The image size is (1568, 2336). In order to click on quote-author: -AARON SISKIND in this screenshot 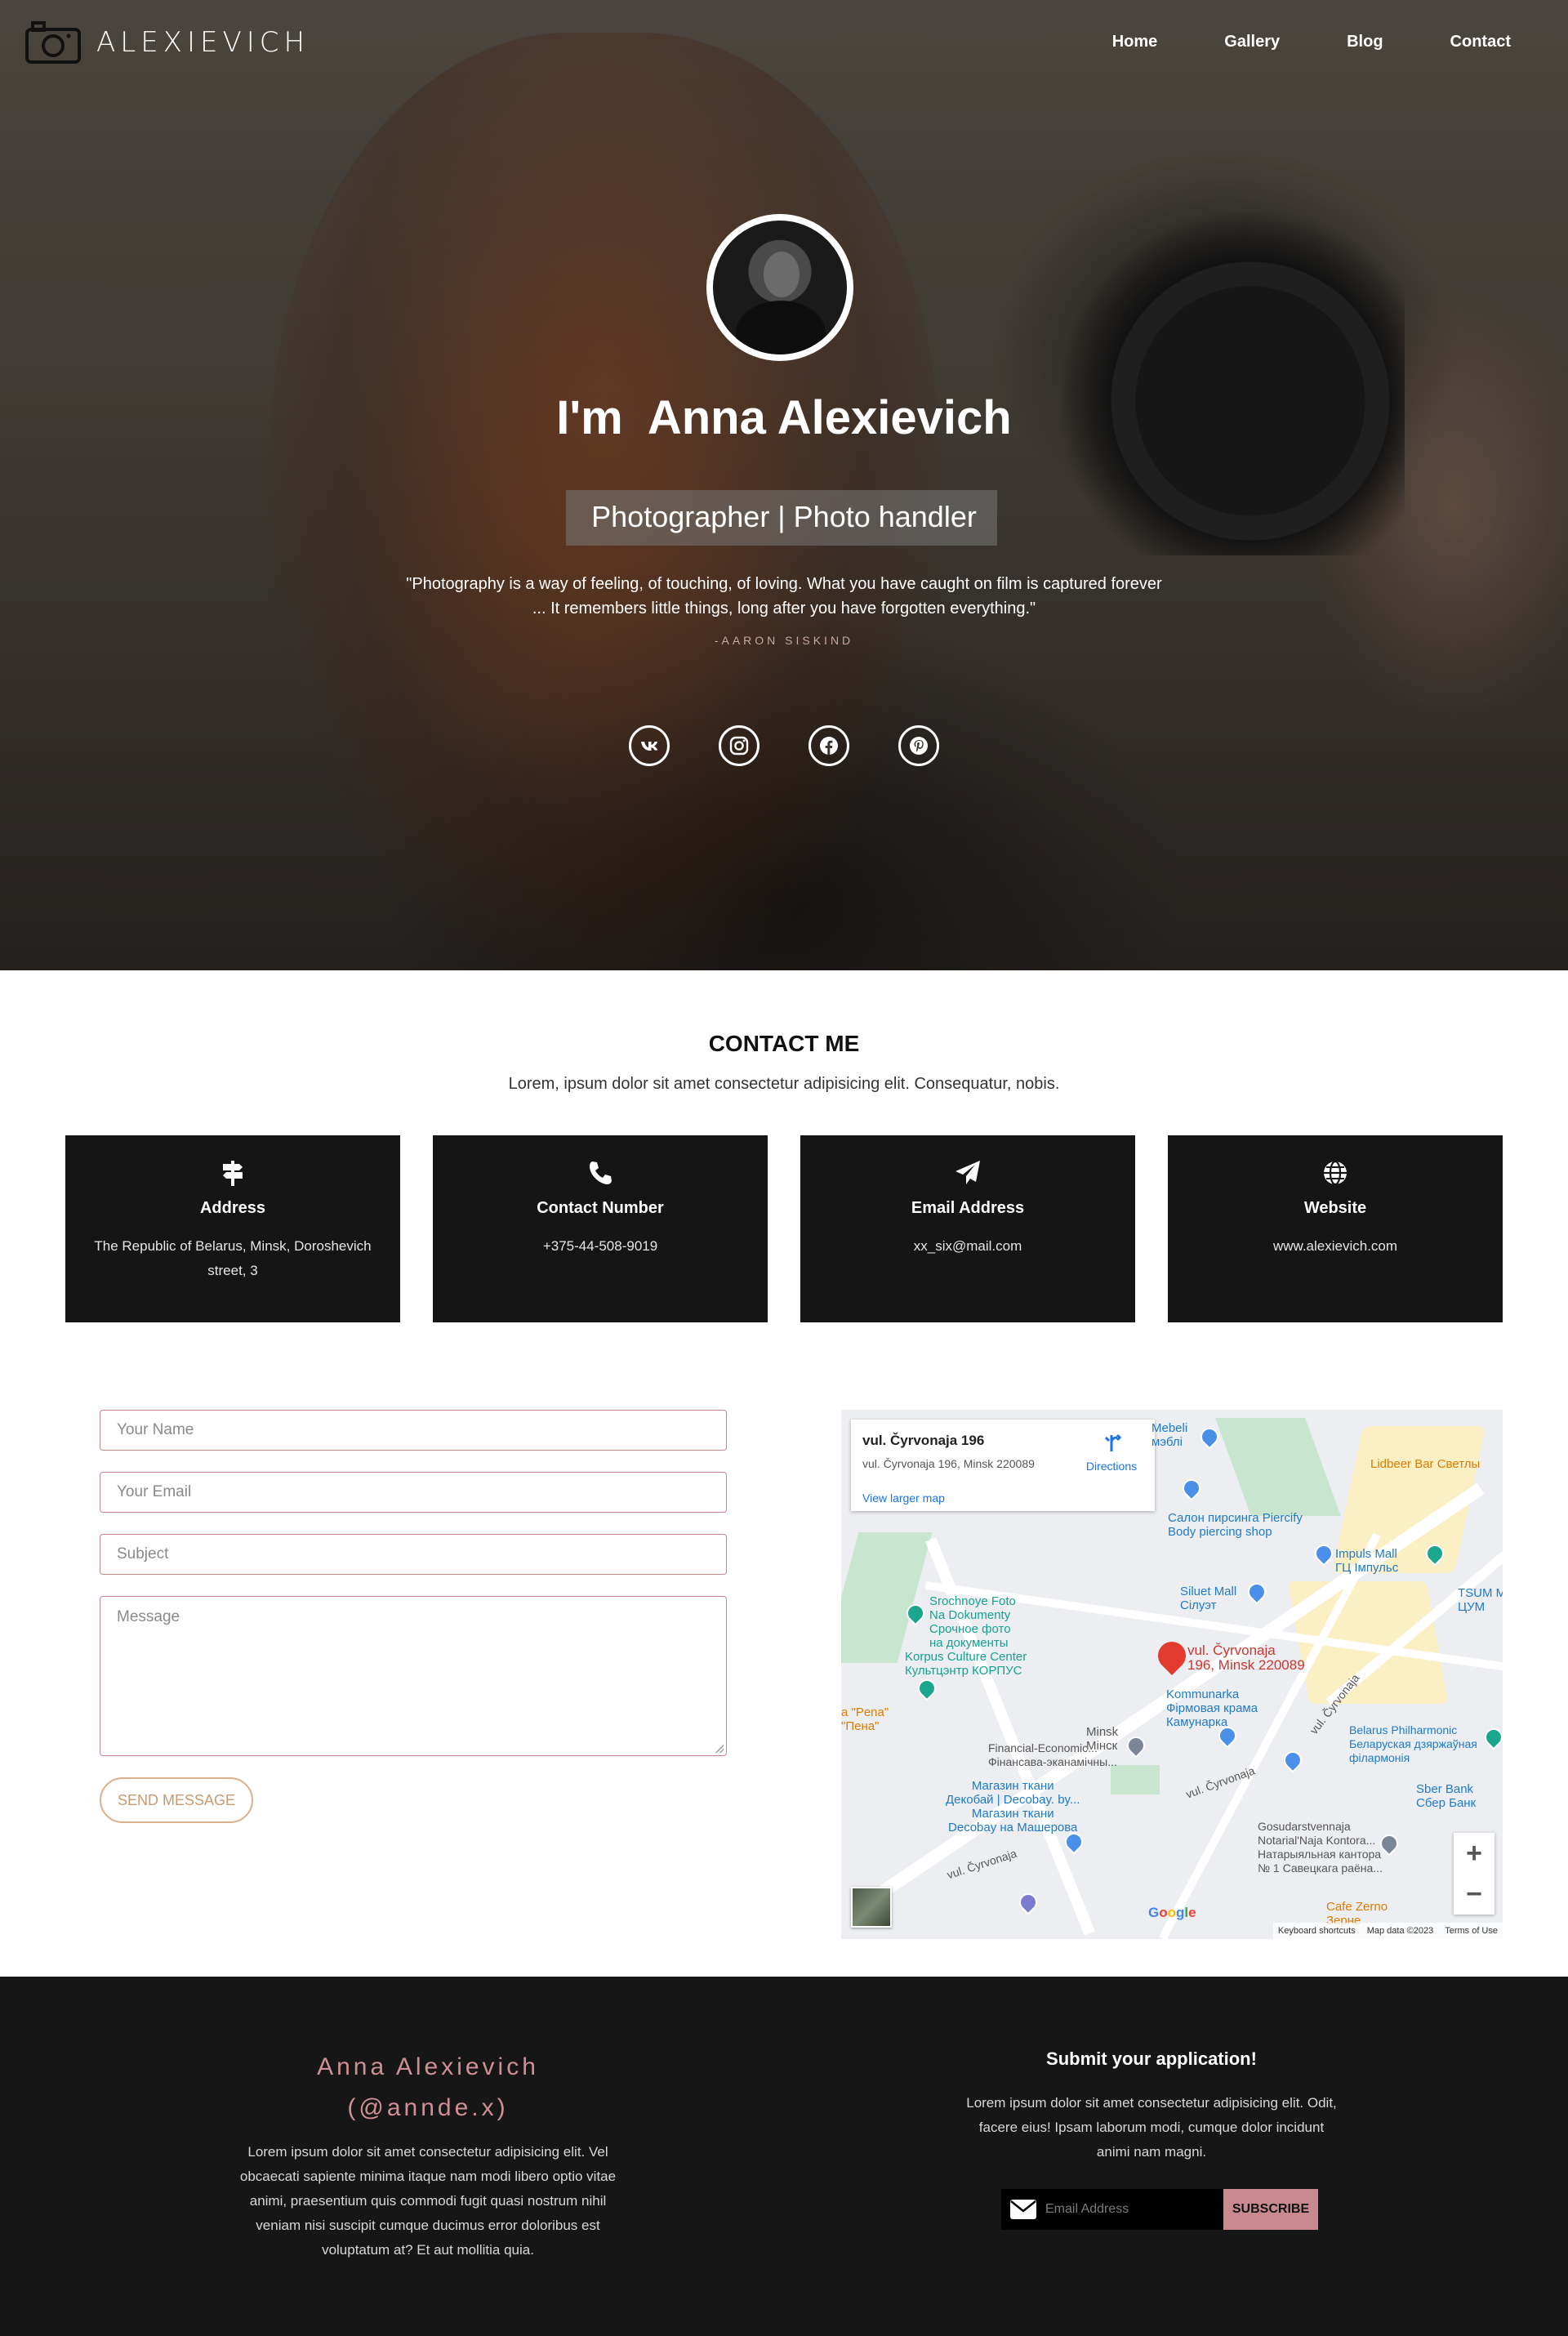, I will do `click(784, 640)`.